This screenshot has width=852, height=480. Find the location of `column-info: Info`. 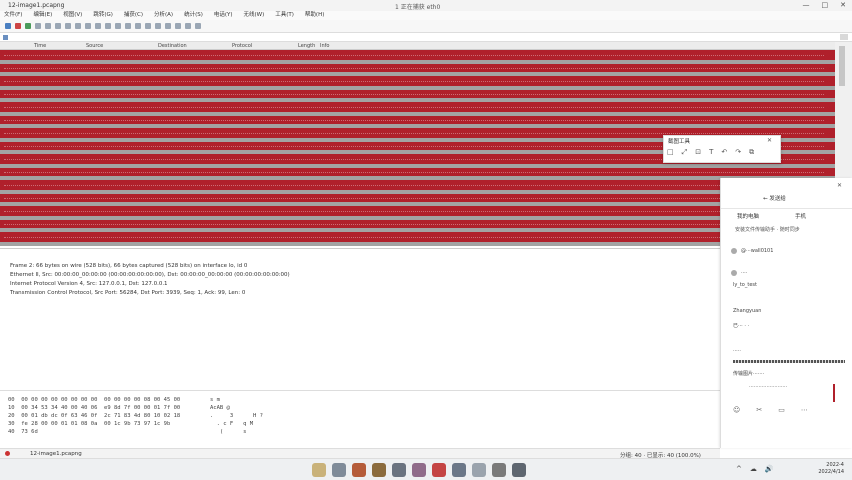

column-info: Info is located at coordinates (324, 46).